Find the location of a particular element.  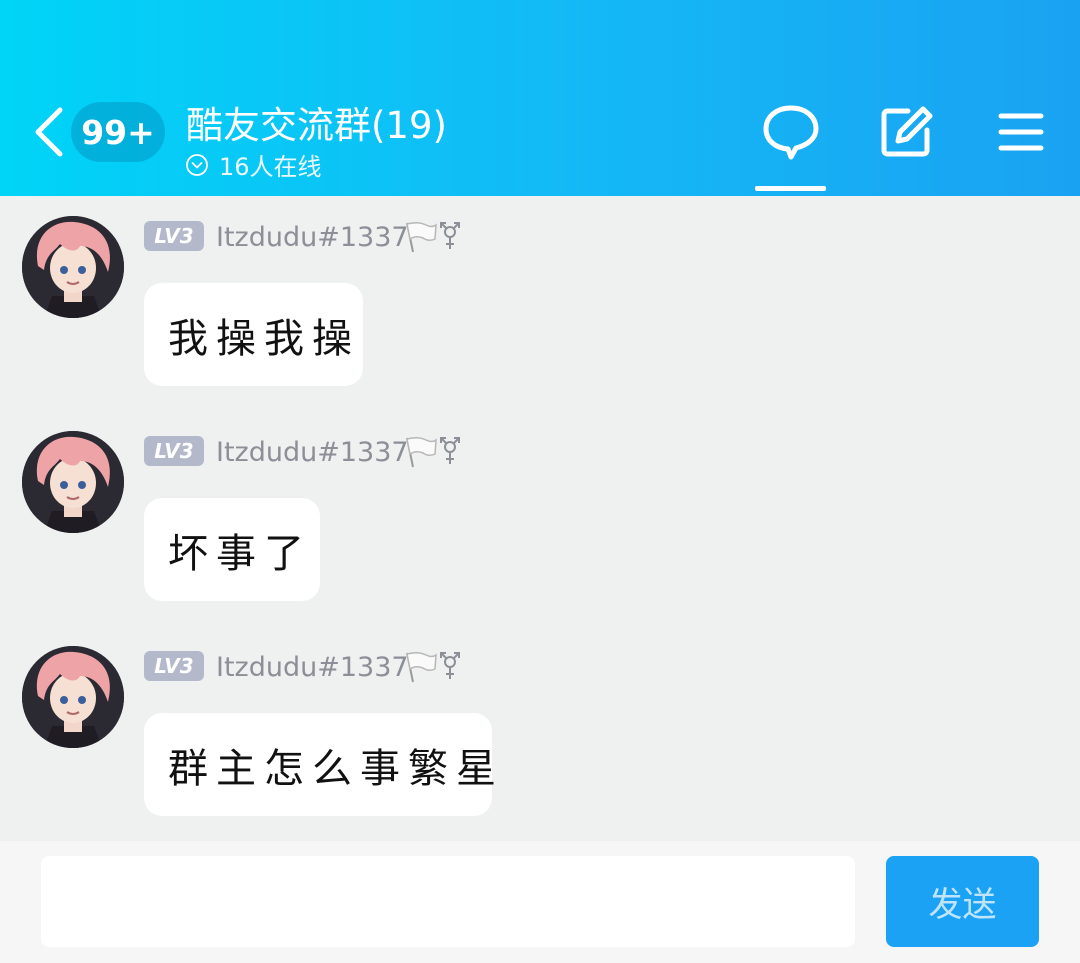

message-composer: 发送 is located at coordinates (540, 902).